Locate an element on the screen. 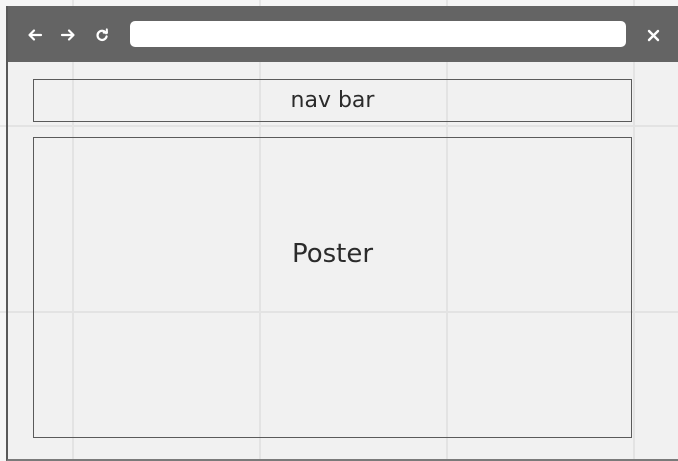 The width and height of the screenshot is (678, 461). forward-button is located at coordinates (68, 35).